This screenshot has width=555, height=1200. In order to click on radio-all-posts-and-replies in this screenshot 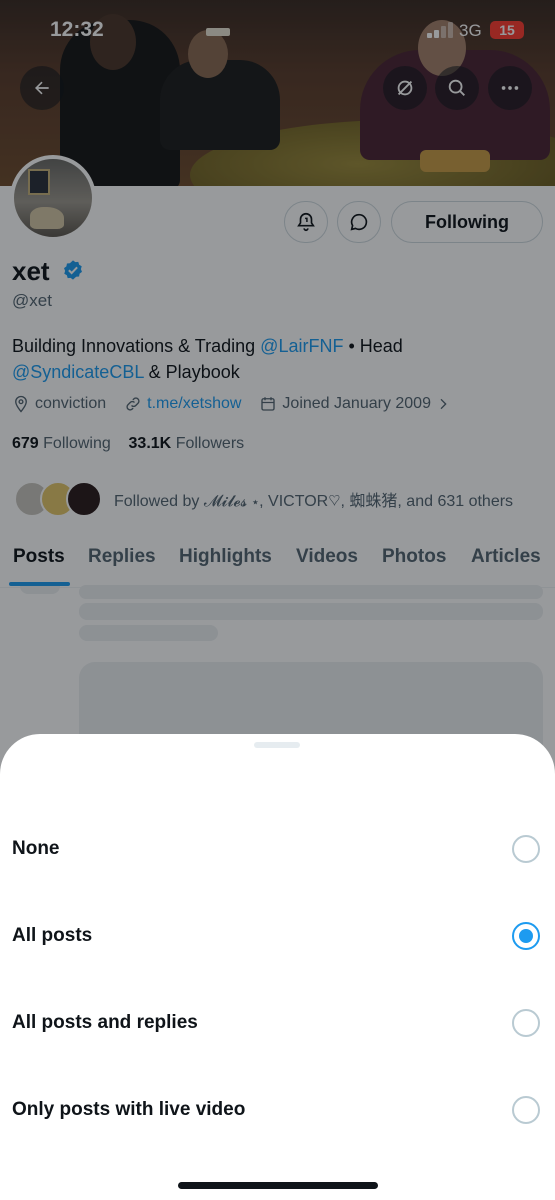, I will do `click(526, 1023)`.